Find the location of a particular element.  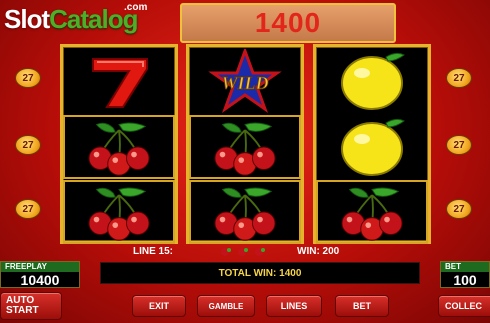

freeplay-panel: FREEPLAY 10400 is located at coordinates (40, 274).